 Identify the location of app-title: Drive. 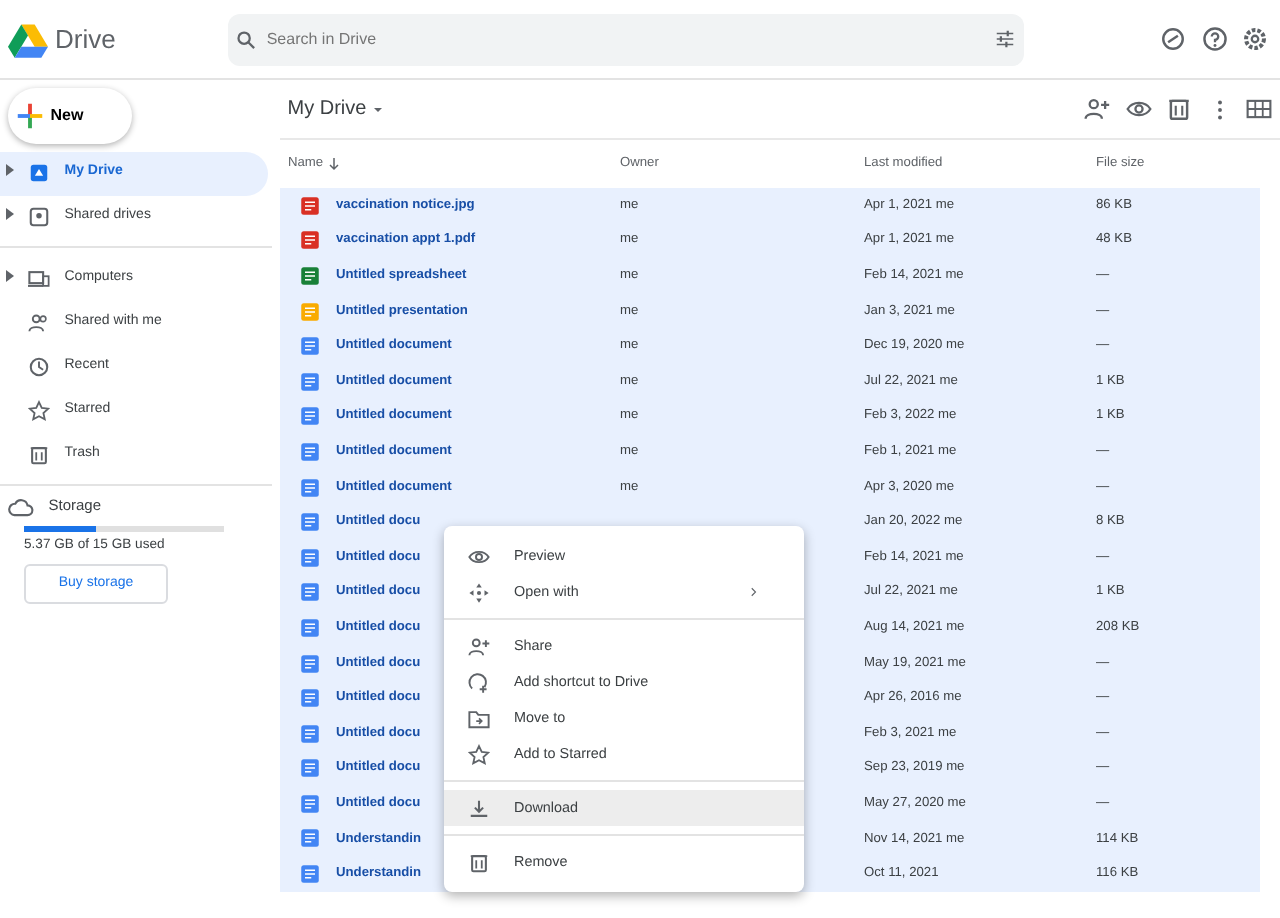
(85, 39).